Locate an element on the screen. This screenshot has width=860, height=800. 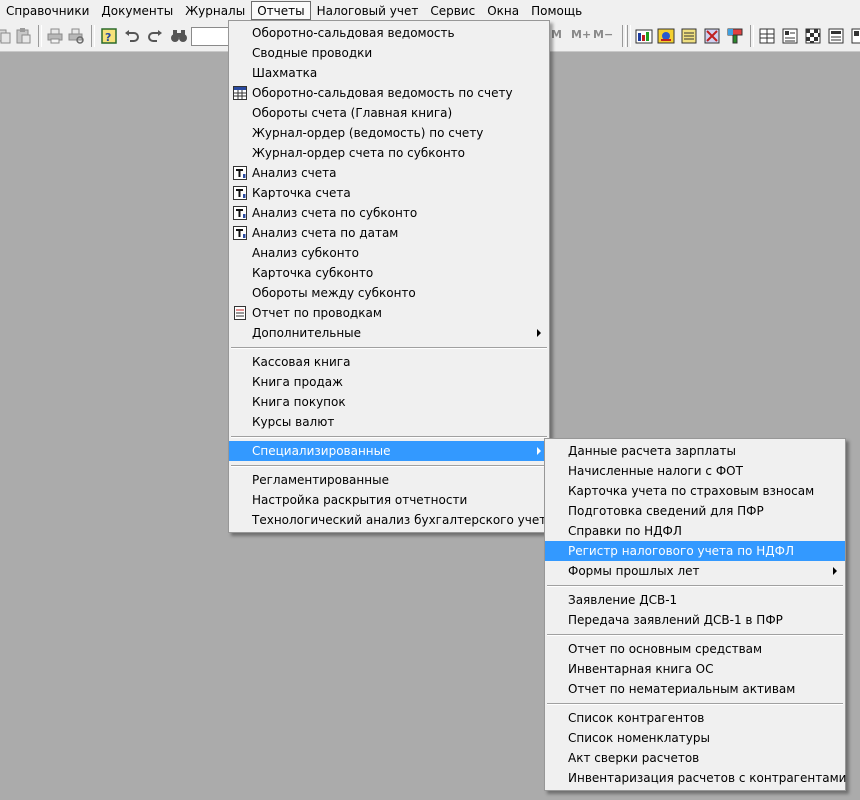
specialized-menu-item: Отчет по основным средствам is located at coordinates (695, 649).